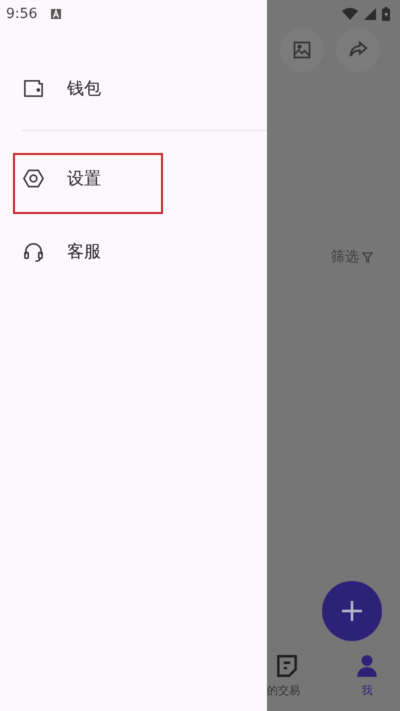 This screenshot has width=400, height=711. Describe the element at coordinates (370, 14) in the screenshot. I see `signal-icon` at that location.